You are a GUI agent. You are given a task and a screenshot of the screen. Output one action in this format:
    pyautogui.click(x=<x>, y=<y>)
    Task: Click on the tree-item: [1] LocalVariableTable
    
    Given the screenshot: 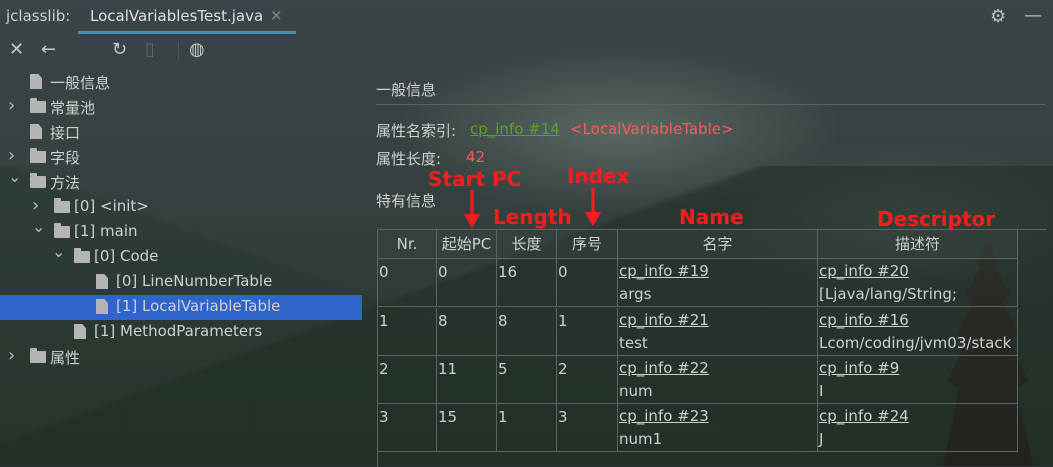 What is the action you would take?
    pyautogui.click(x=181, y=307)
    